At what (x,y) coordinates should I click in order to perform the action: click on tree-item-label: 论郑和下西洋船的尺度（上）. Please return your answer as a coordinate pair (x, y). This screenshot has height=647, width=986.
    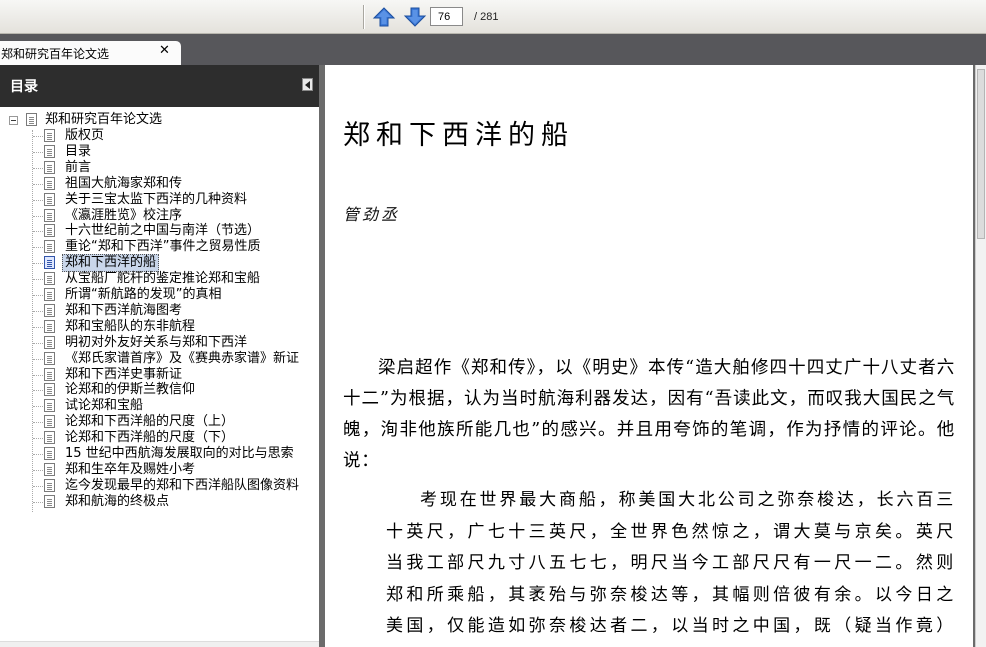
    Looking at the image, I should click on (150, 422).